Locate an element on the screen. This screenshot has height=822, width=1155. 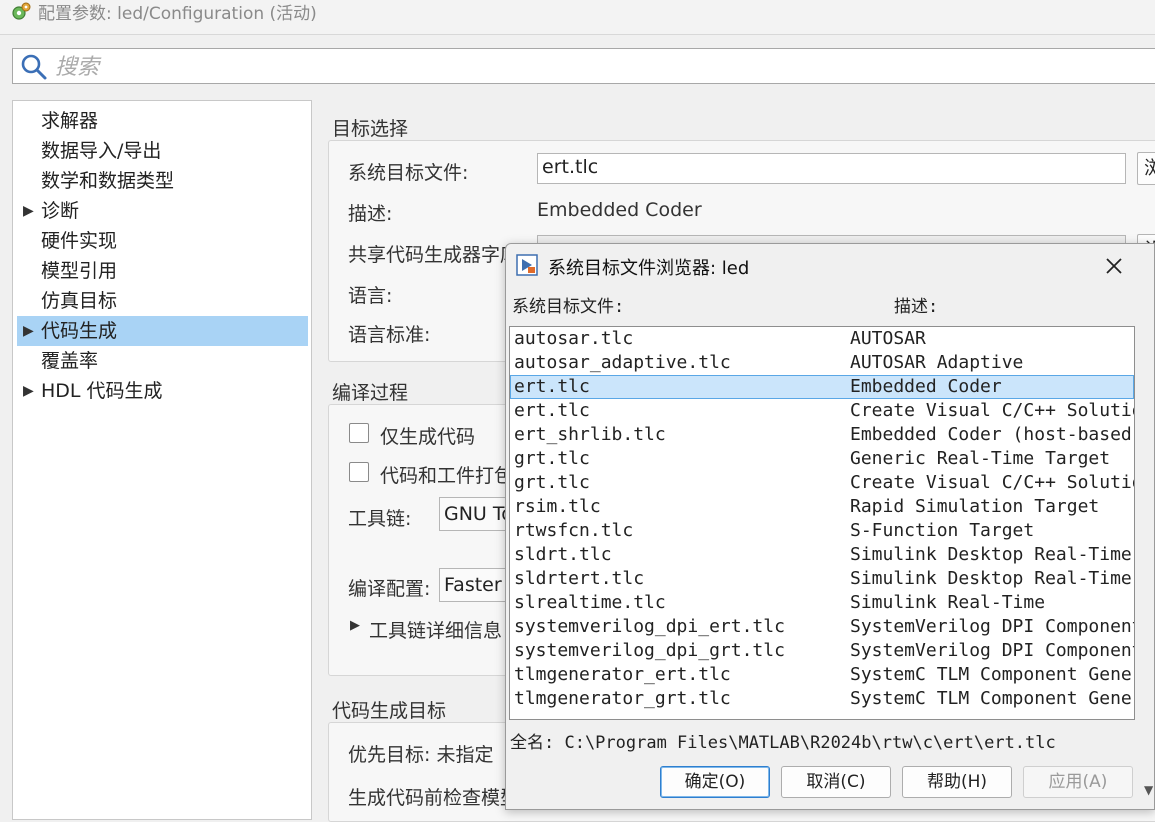
file-name: systemverilog_dpi_grt.tlc is located at coordinates (649, 650).